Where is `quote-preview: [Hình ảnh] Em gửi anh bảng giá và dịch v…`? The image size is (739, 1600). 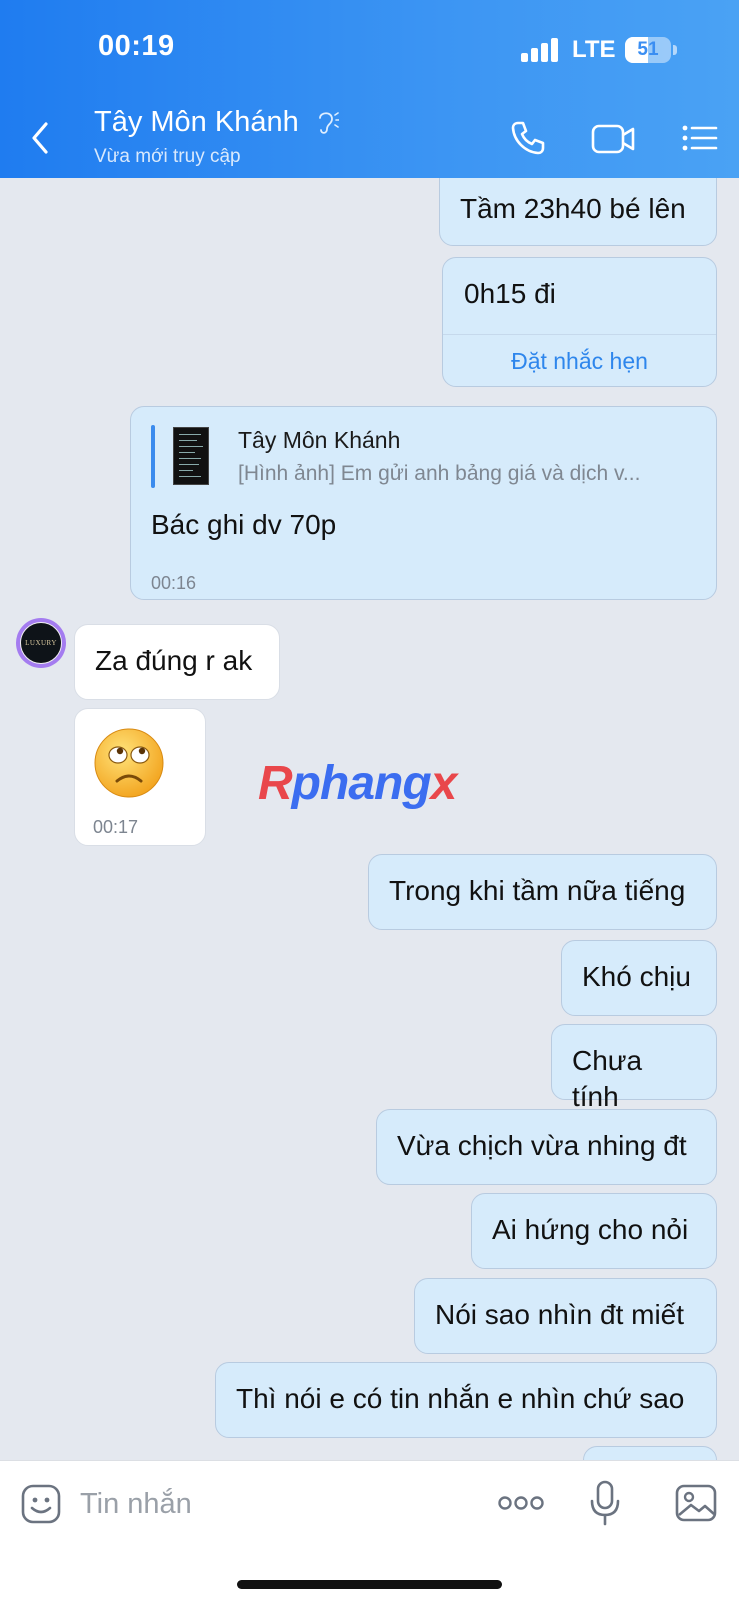
quote-preview: [Hình ảnh] Em gửi anh bảng giá và dịch v… is located at coordinates (439, 473).